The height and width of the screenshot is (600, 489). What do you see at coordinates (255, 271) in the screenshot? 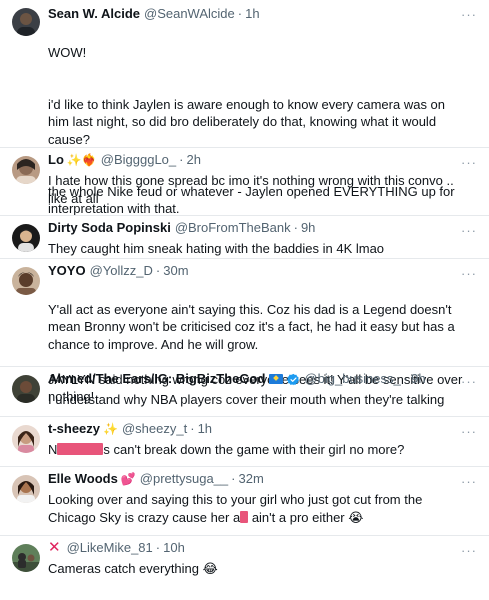
I see `tweet-header: YOYO @Yollzz_D · 30m` at bounding box center [255, 271].